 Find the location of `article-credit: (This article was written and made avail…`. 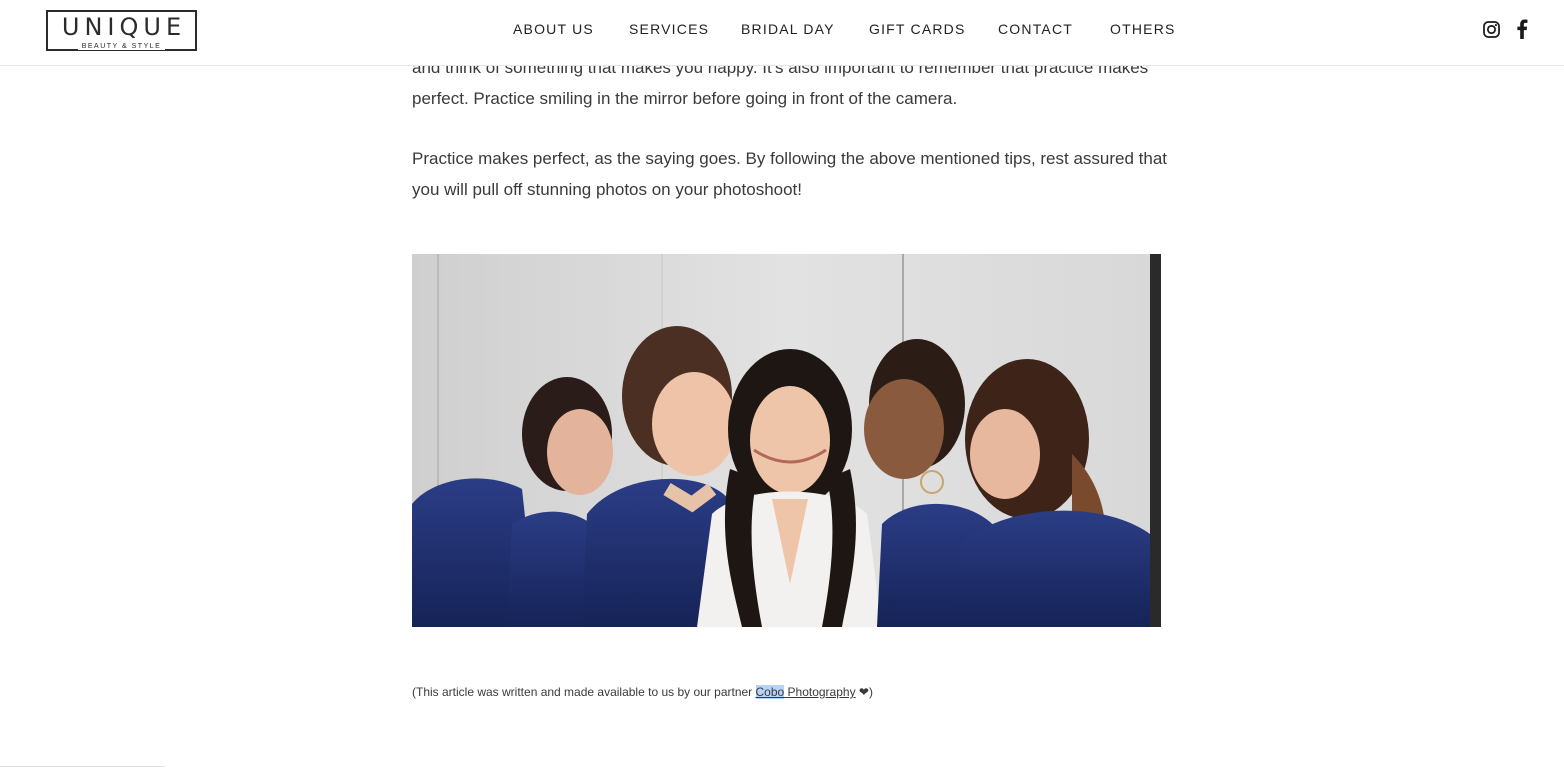

article-credit: (This article was written and made avail… is located at coordinates (642, 692).